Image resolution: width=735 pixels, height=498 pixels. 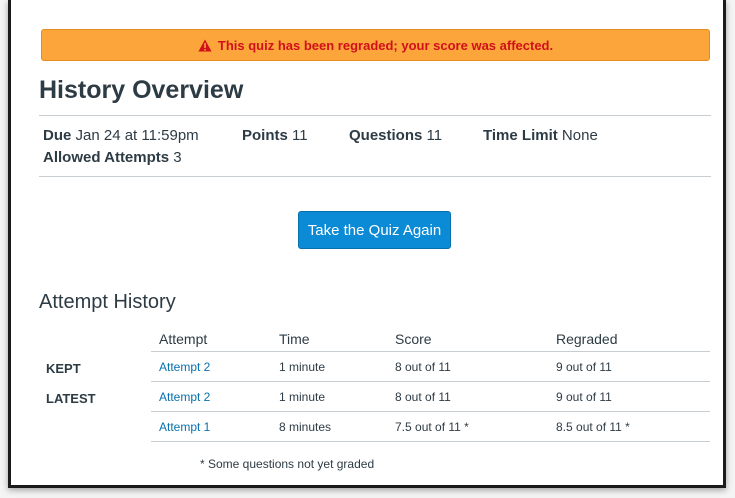 I want to click on attempt-link: Attempt 1, so click(x=184, y=427).